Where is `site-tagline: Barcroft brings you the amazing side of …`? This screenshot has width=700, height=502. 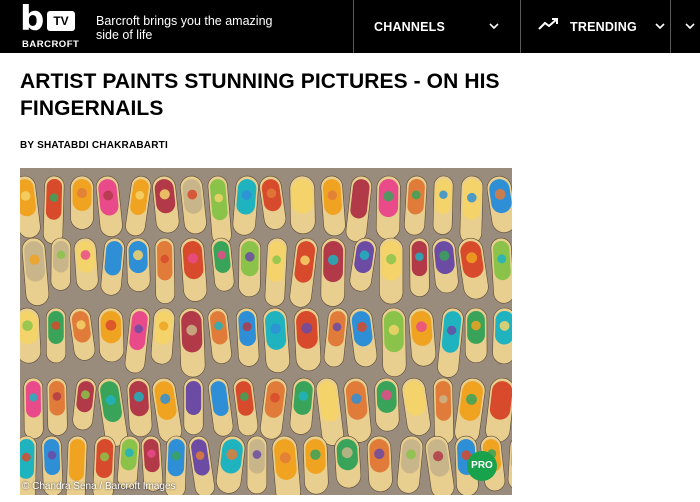 site-tagline: Barcroft brings you the amazing side of … is located at coordinates (184, 28).